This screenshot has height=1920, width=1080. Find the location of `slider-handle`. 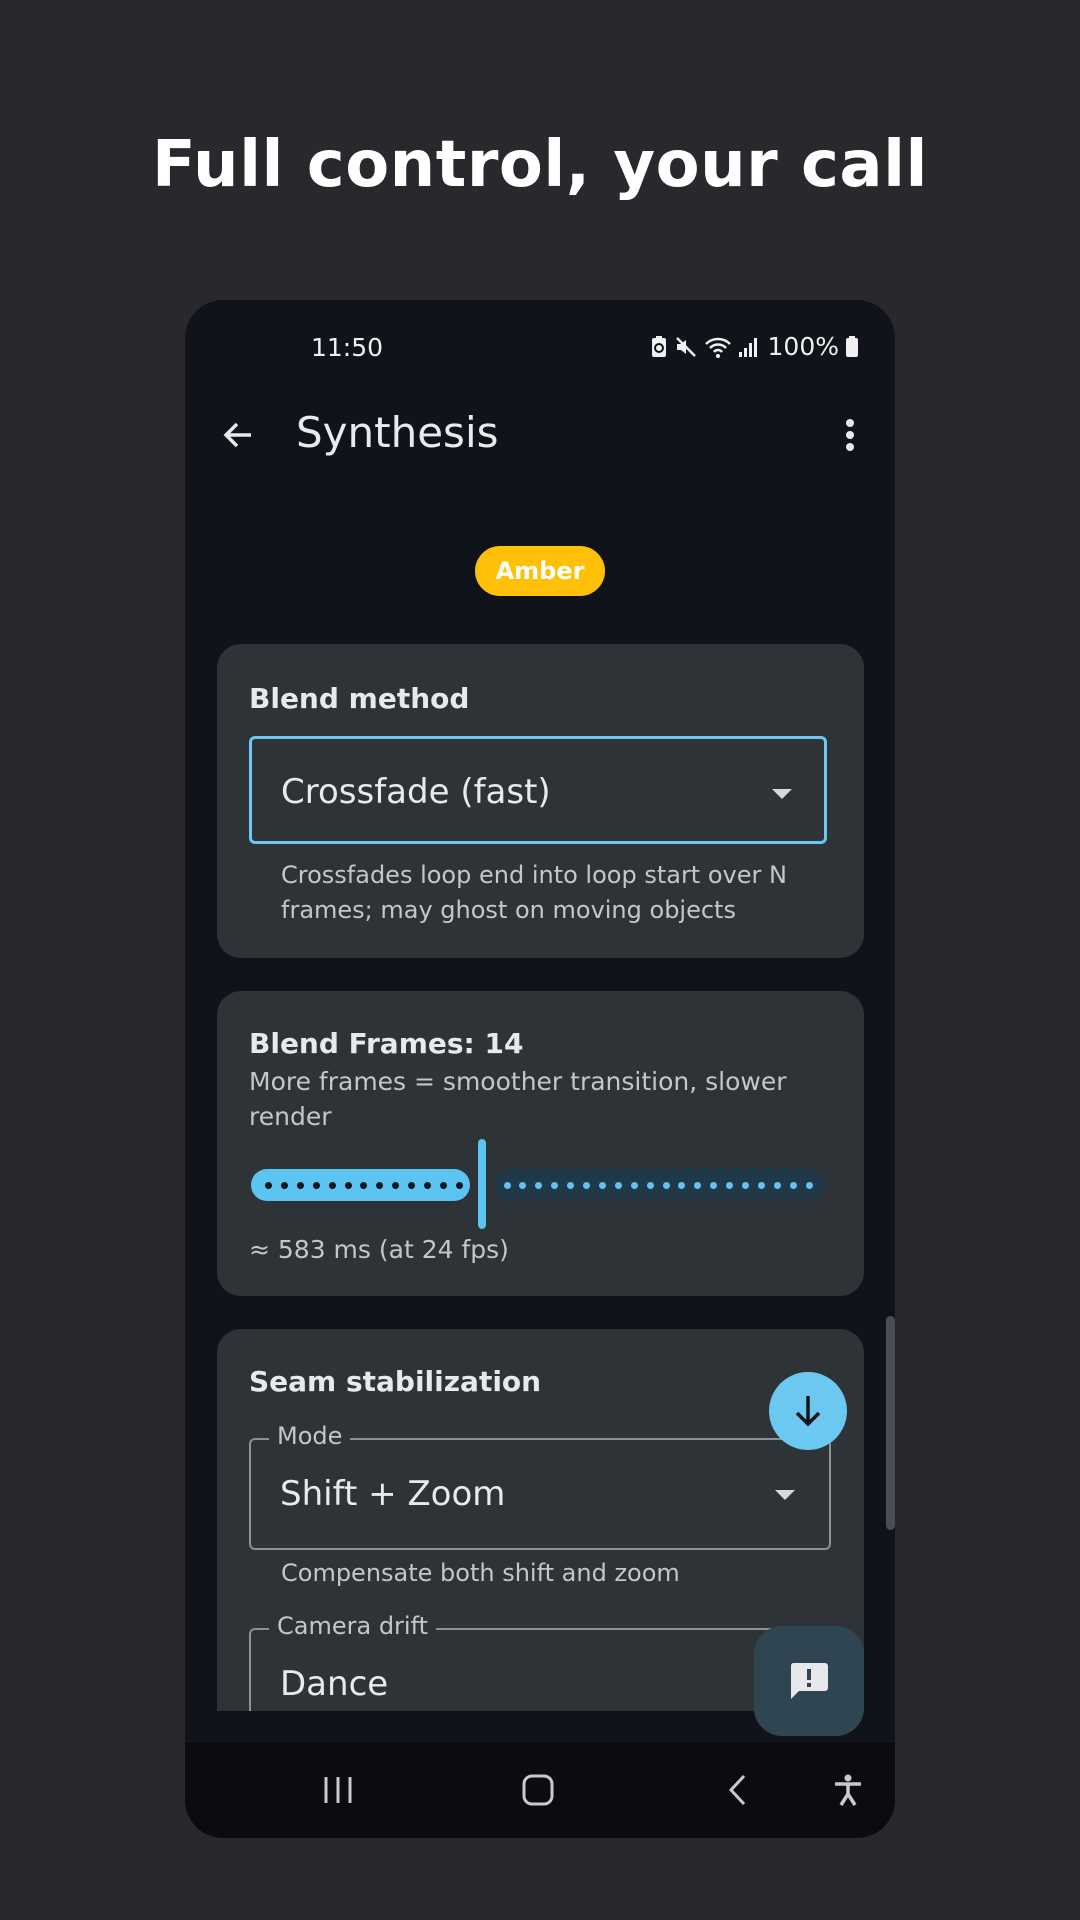

slider-handle is located at coordinates (481, 1184).